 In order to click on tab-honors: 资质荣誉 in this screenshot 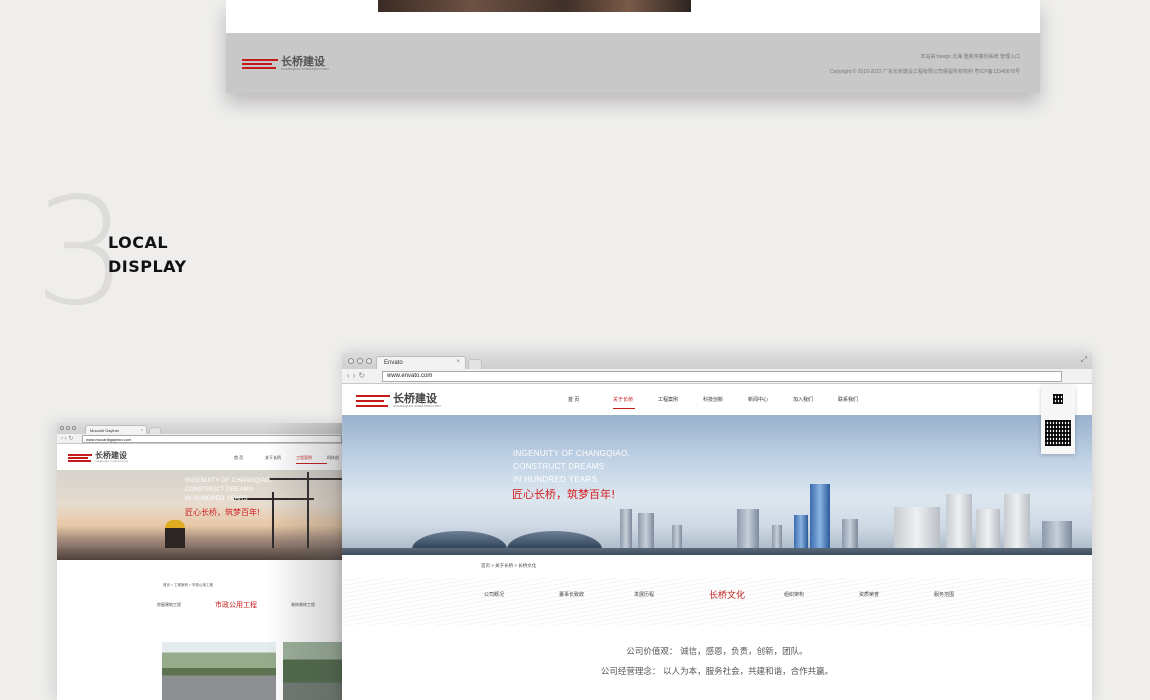, I will do `click(896, 594)`.